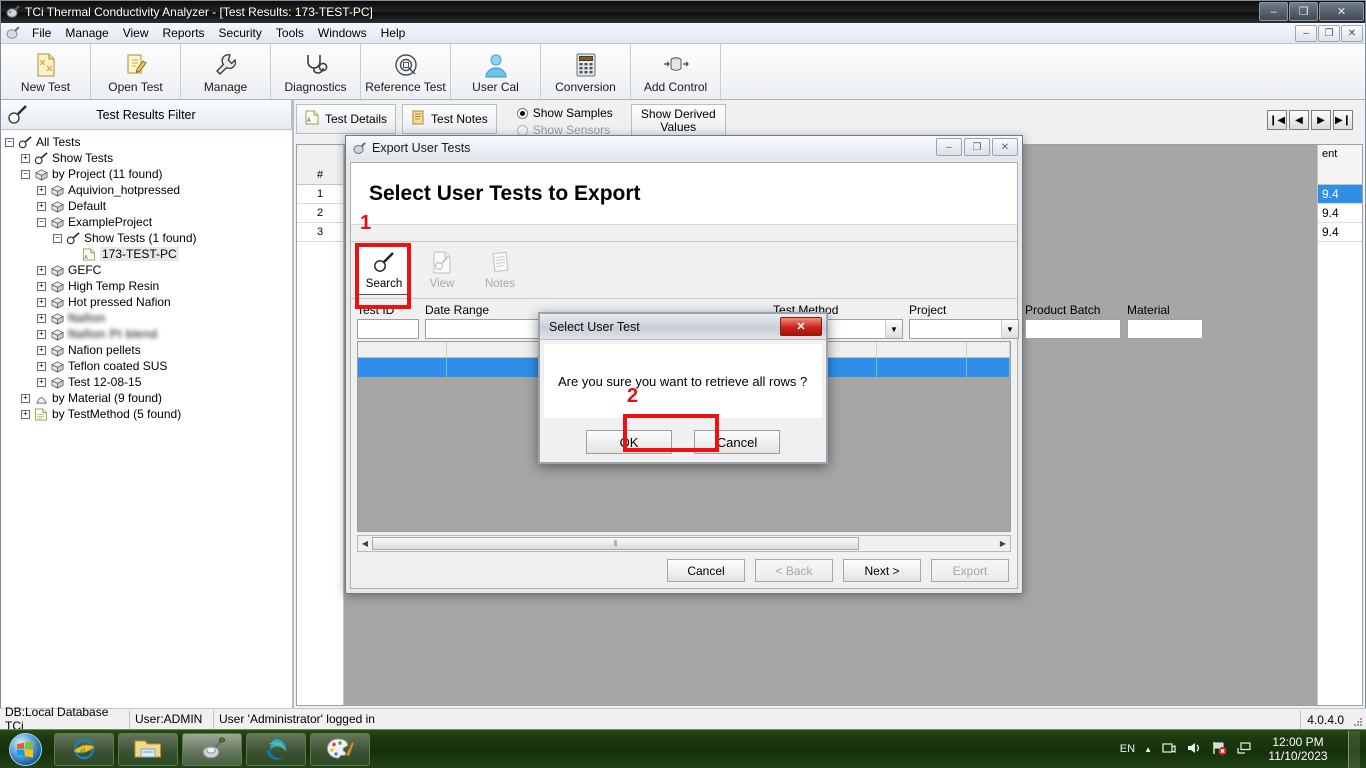 Image resolution: width=1366 pixels, height=768 pixels. Describe the element at coordinates (1148, 749) in the screenshot. I see `tray-show-hidden-icon: ▲` at that location.